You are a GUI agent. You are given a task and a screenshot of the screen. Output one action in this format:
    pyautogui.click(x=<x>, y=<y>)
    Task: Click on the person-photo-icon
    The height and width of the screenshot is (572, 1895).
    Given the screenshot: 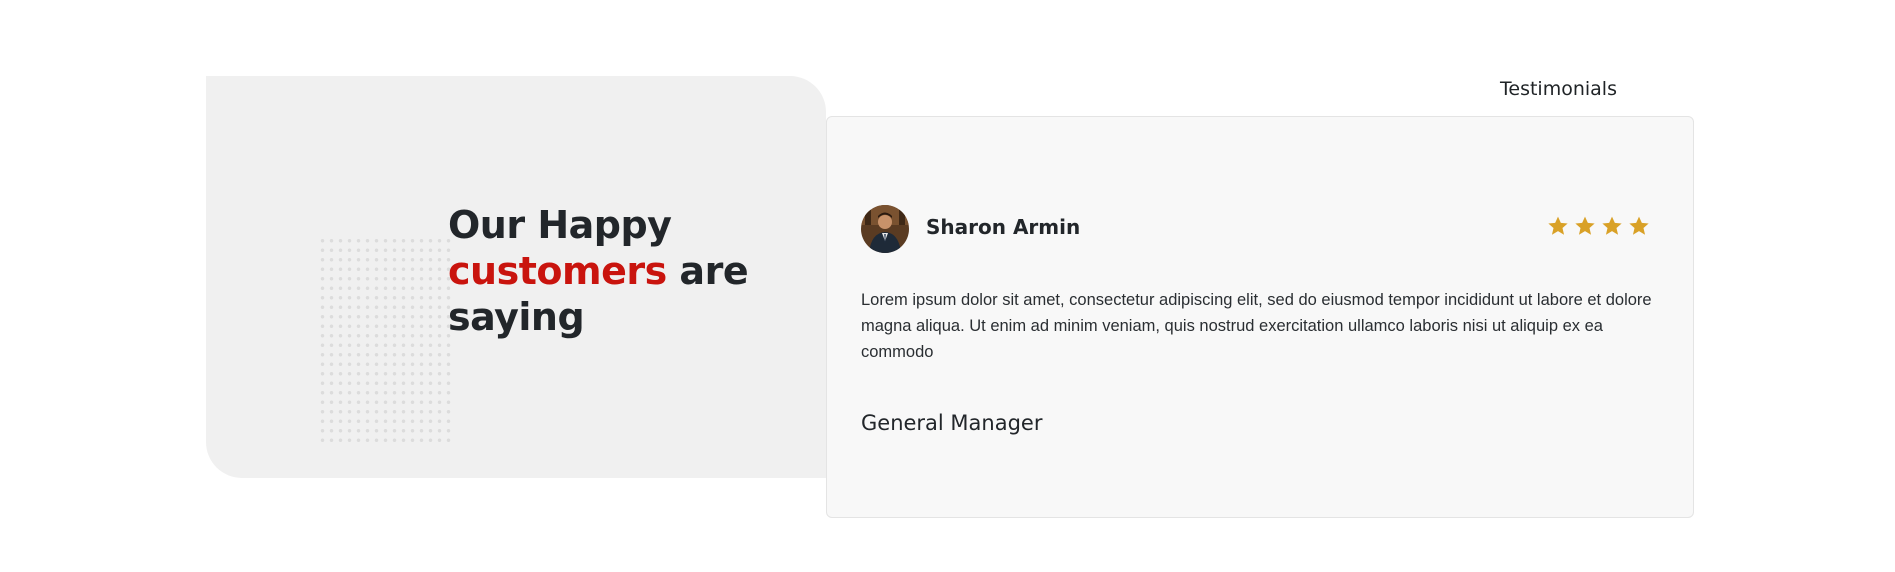 What is the action you would take?
    pyautogui.click(x=885, y=229)
    